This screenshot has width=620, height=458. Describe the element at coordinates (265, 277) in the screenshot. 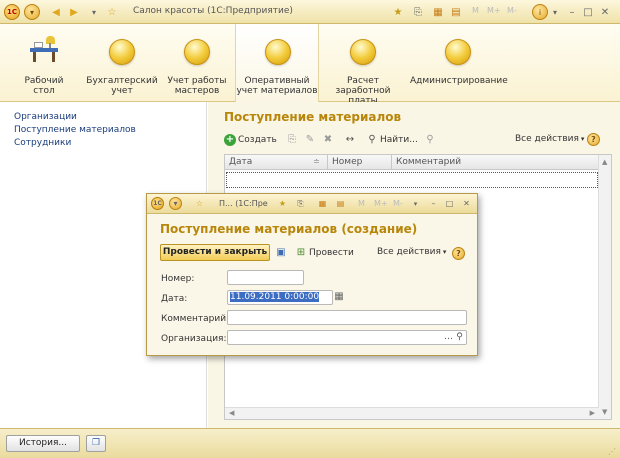

I see `number-field` at that location.